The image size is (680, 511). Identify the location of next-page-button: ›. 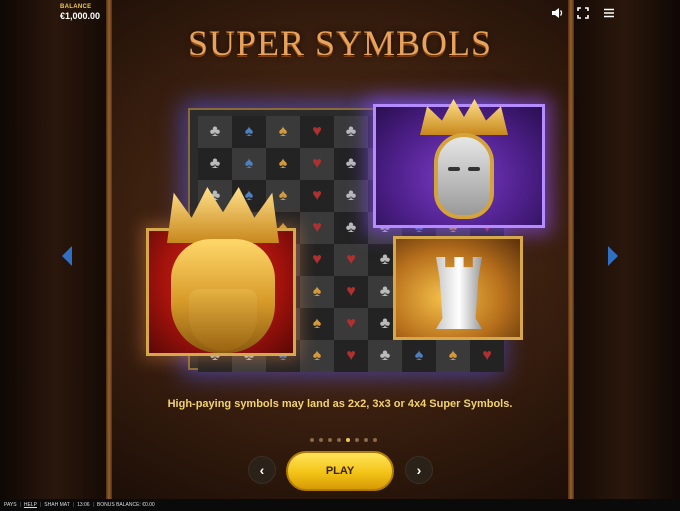
(419, 470).